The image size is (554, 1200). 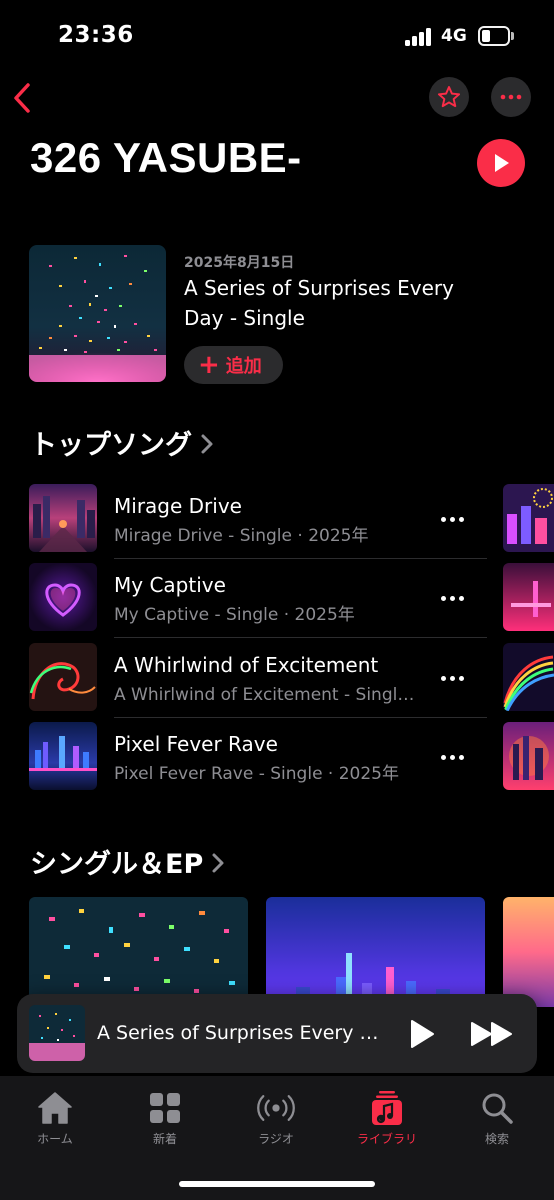 I want to click on mini-play-button, so click(x=421, y=1034).